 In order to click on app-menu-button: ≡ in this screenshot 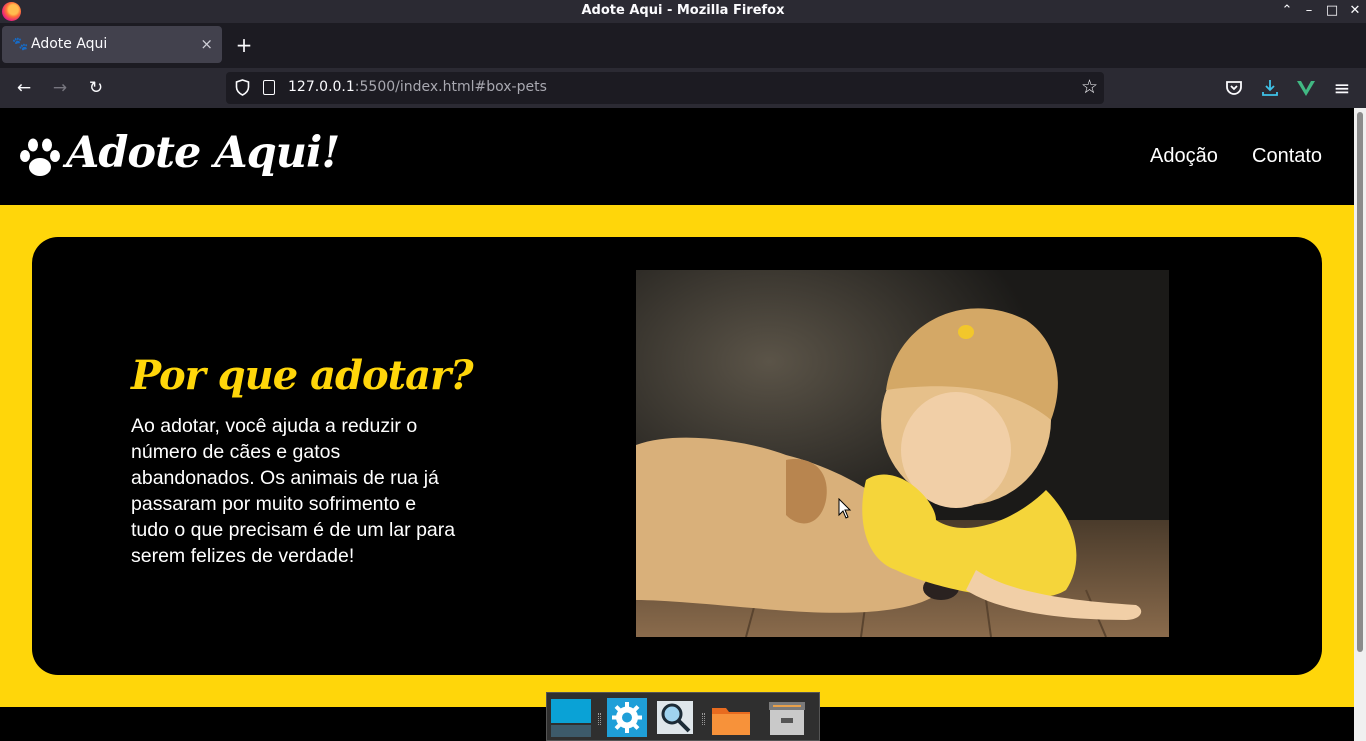, I will do `click(1342, 88)`.